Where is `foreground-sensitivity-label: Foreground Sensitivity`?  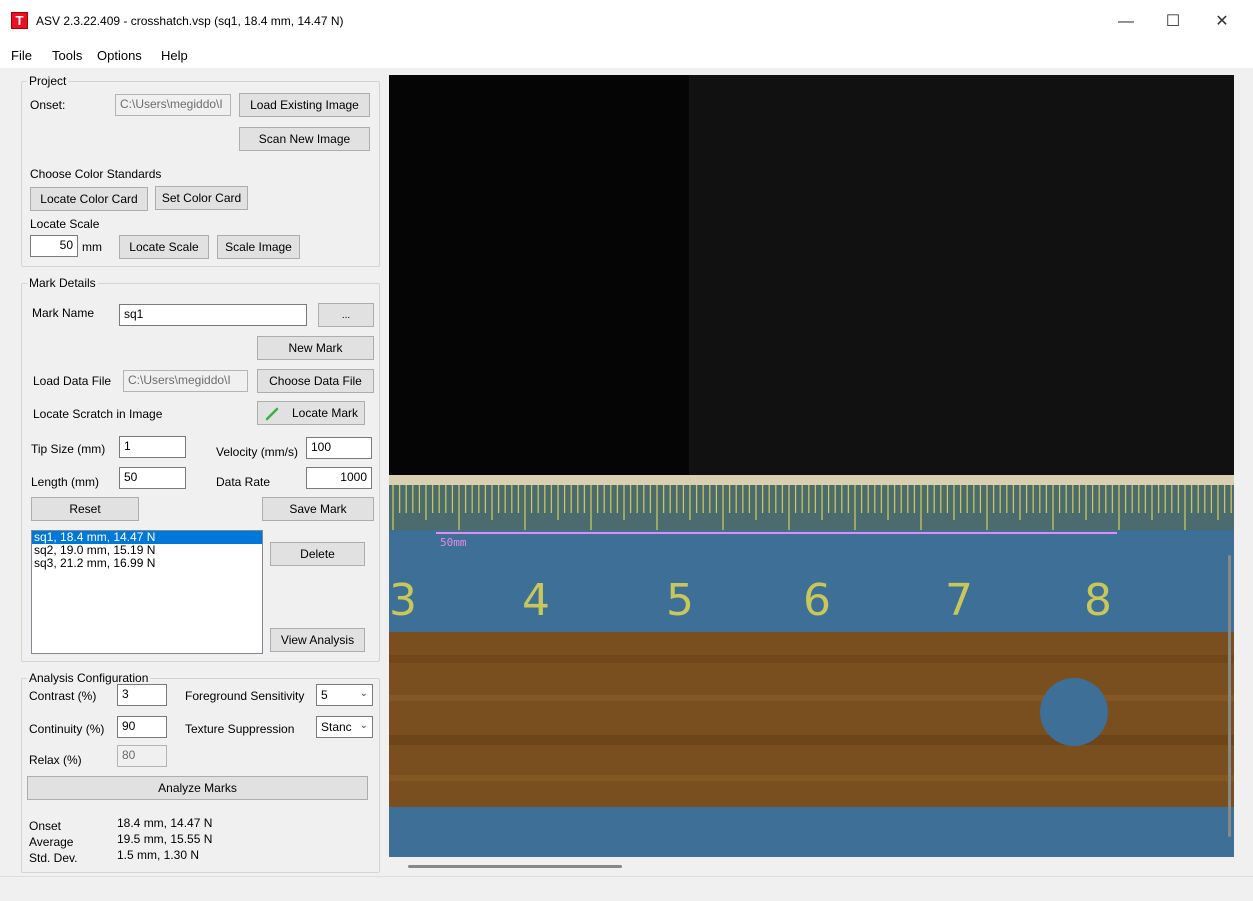
foreground-sensitivity-label: Foreground Sensitivity is located at coordinates (245, 696).